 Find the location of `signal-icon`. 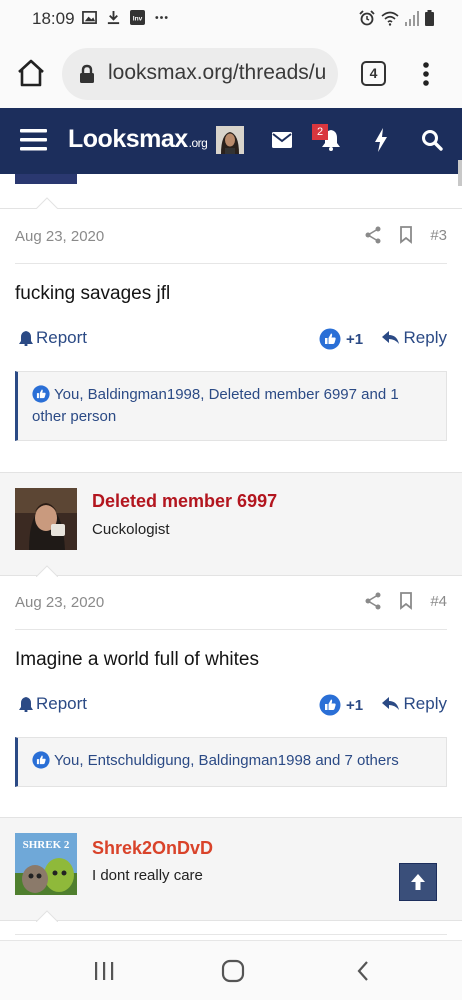

signal-icon is located at coordinates (412, 18).